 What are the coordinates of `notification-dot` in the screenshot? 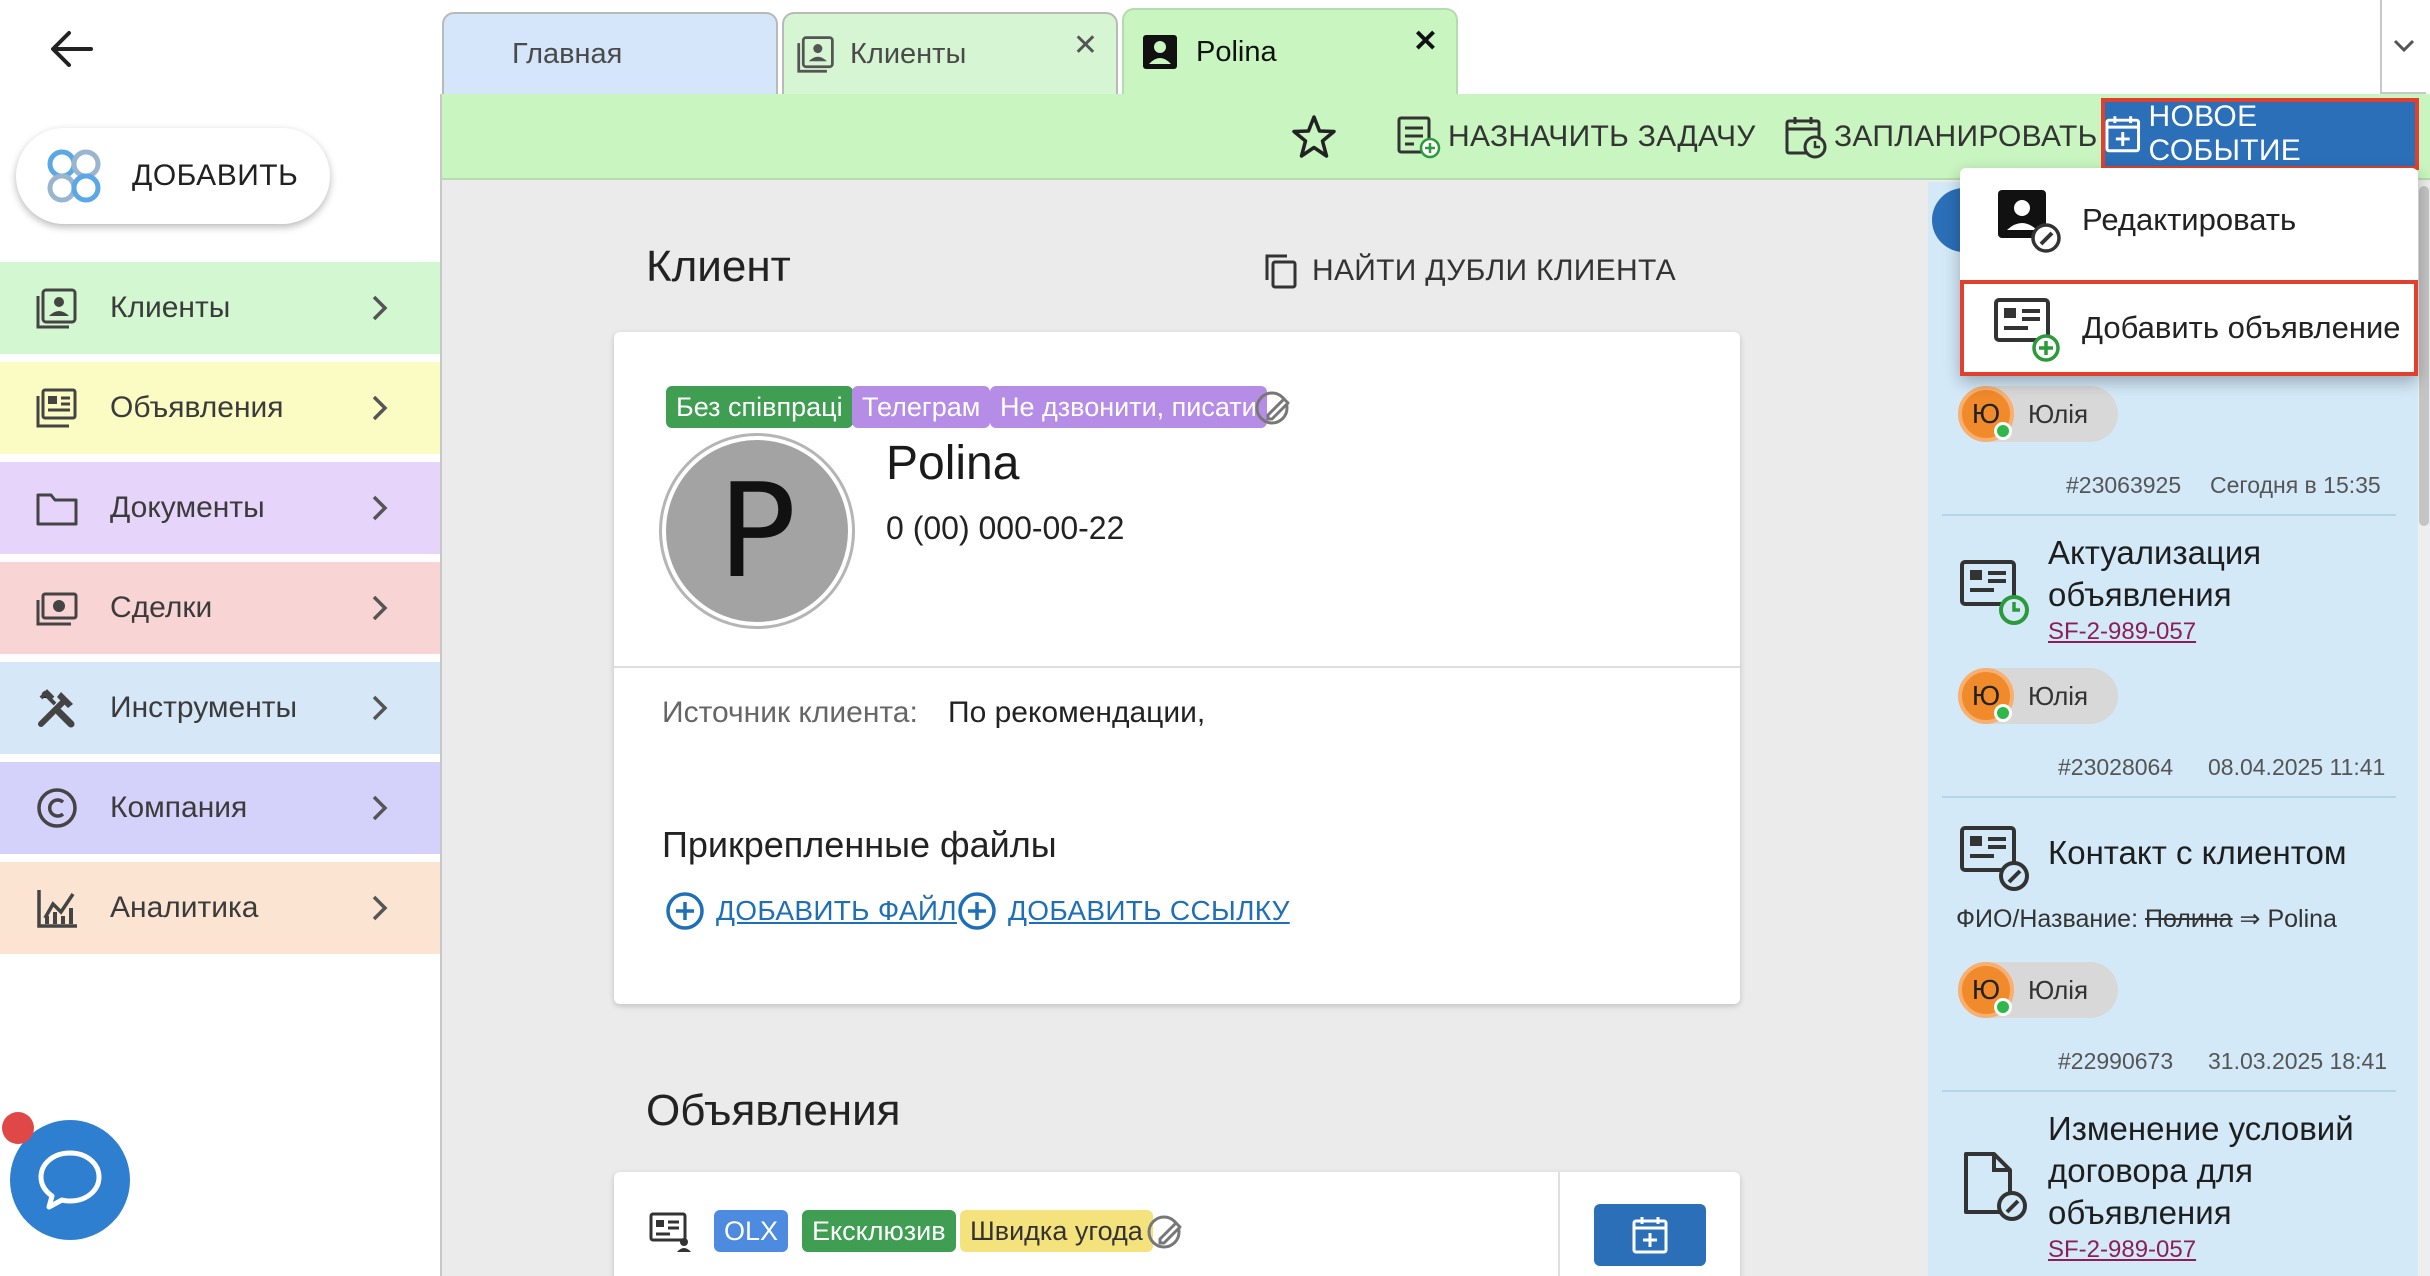 It's located at (18, 1128).